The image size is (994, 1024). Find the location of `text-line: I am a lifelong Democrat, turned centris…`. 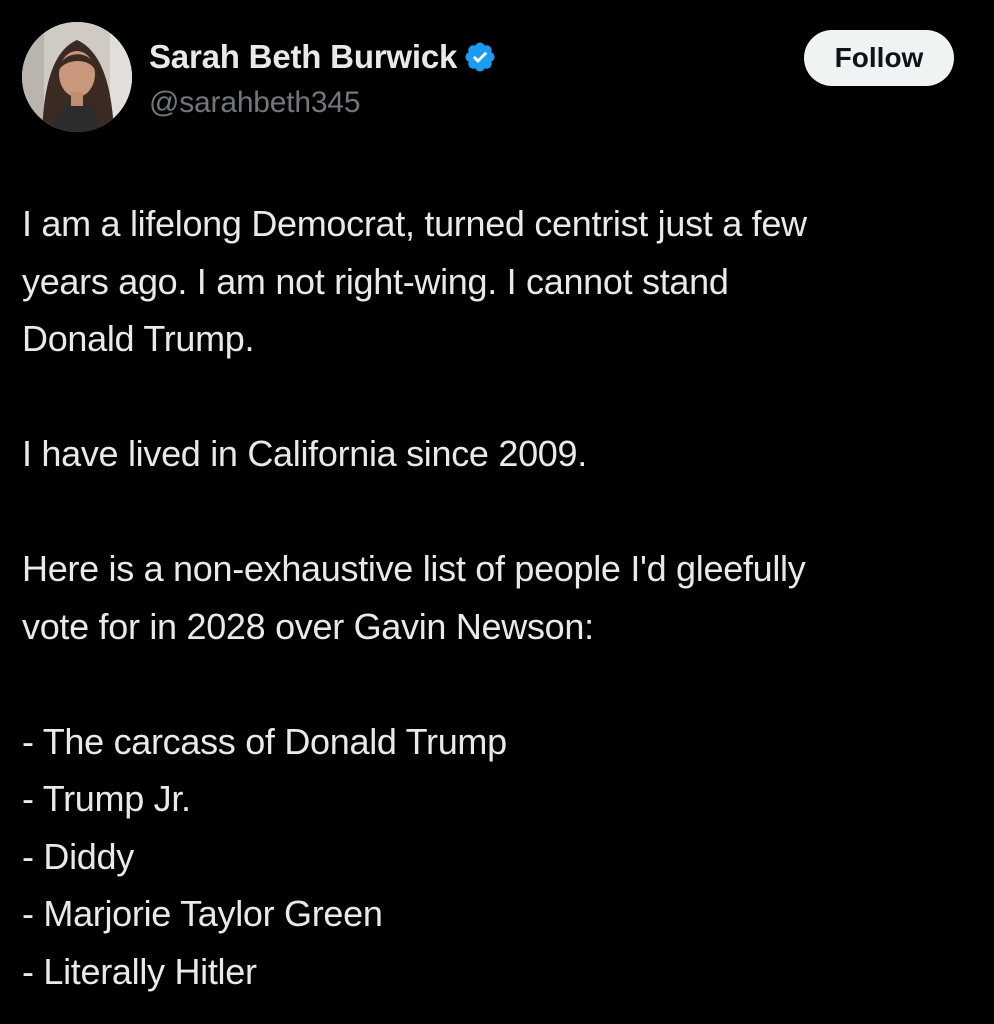

text-line: I am a lifelong Democrat, turned centris… is located at coordinates (414, 223).